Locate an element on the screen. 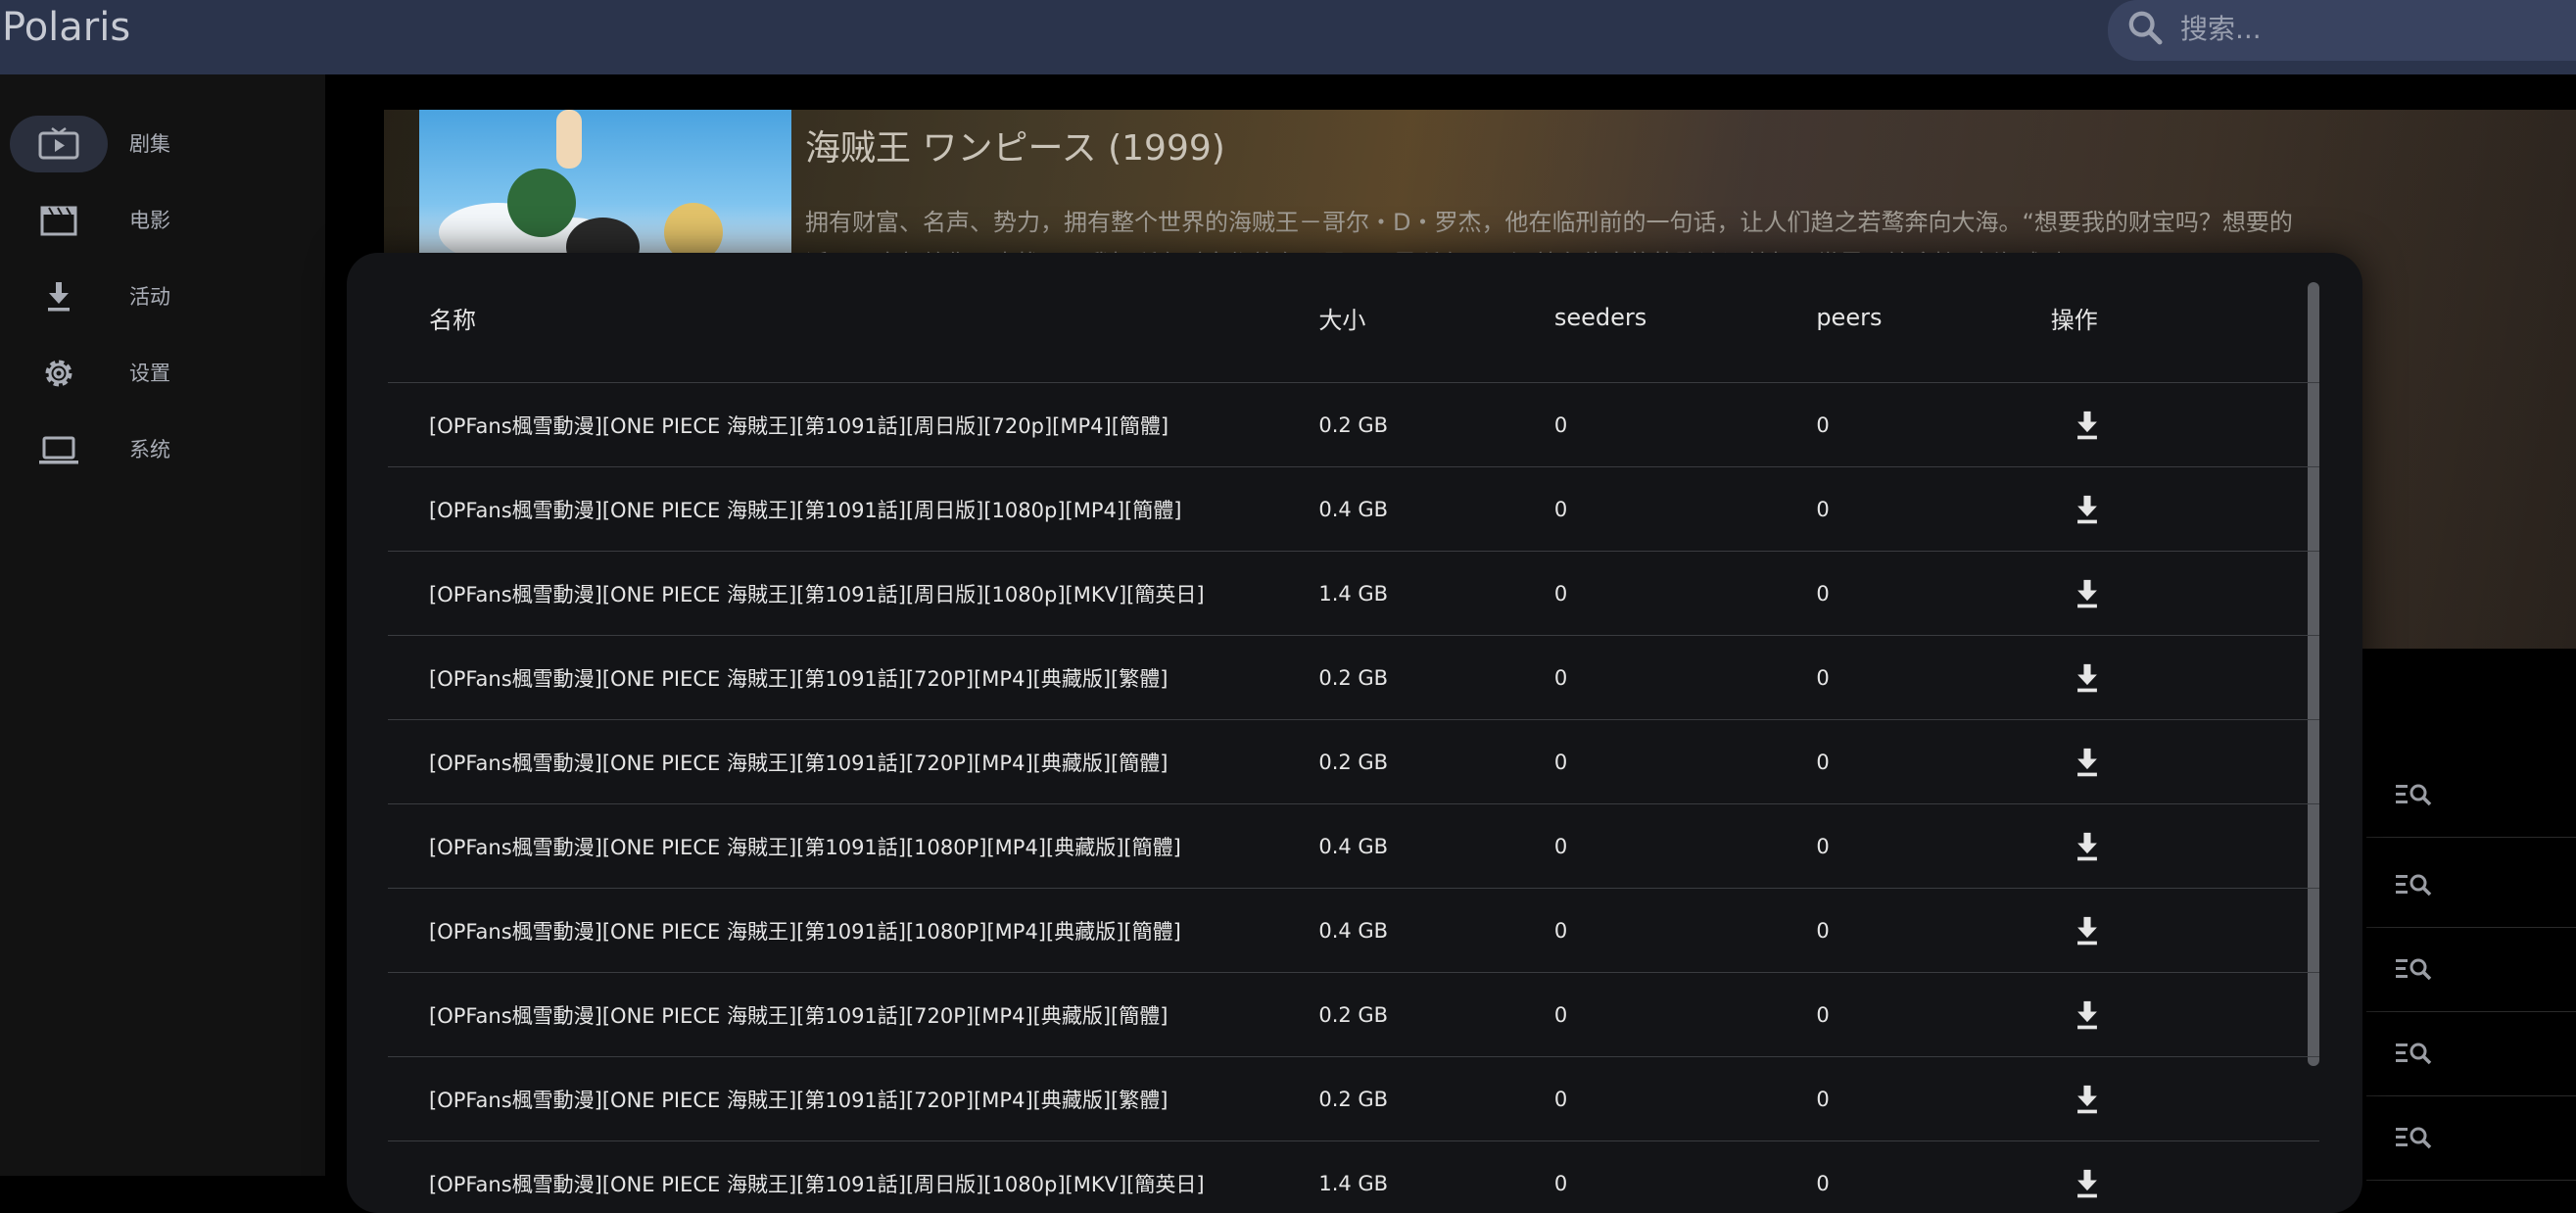 The width and height of the screenshot is (2576, 1213). search-input is located at coordinates (2377, 28).